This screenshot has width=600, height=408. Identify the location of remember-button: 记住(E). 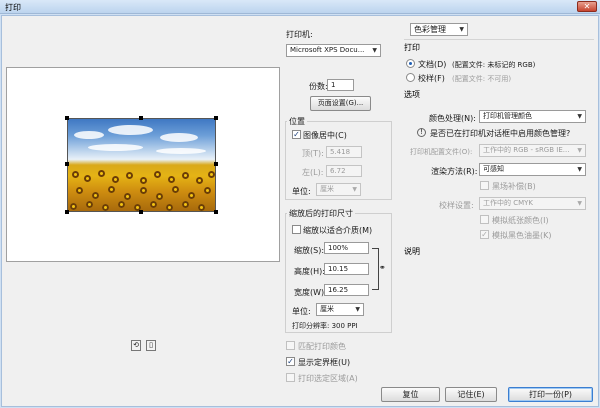
(471, 394).